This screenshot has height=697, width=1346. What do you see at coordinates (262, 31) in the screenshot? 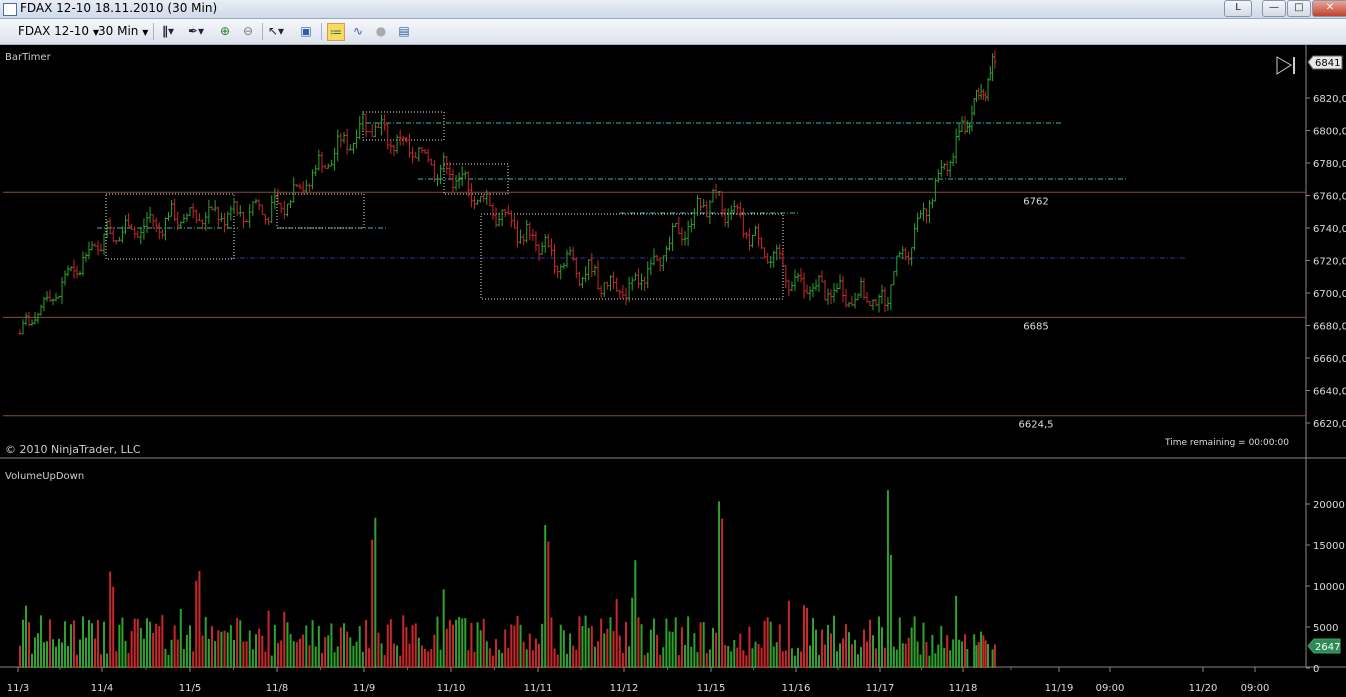
I see `toolbar-separator` at bounding box center [262, 31].